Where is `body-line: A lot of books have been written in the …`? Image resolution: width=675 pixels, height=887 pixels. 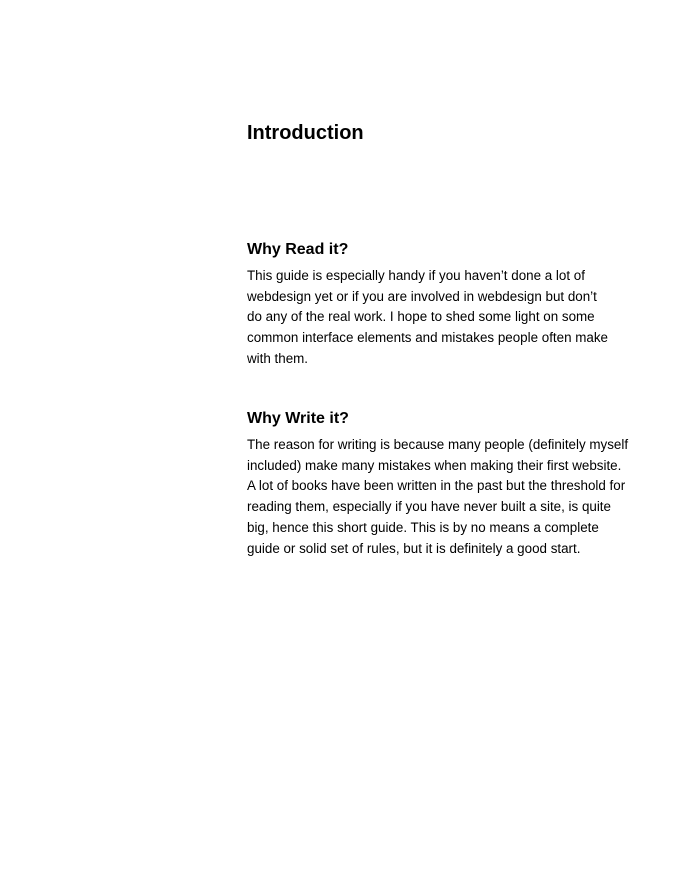
body-line: A lot of books have been written in the … is located at coordinates (436, 486).